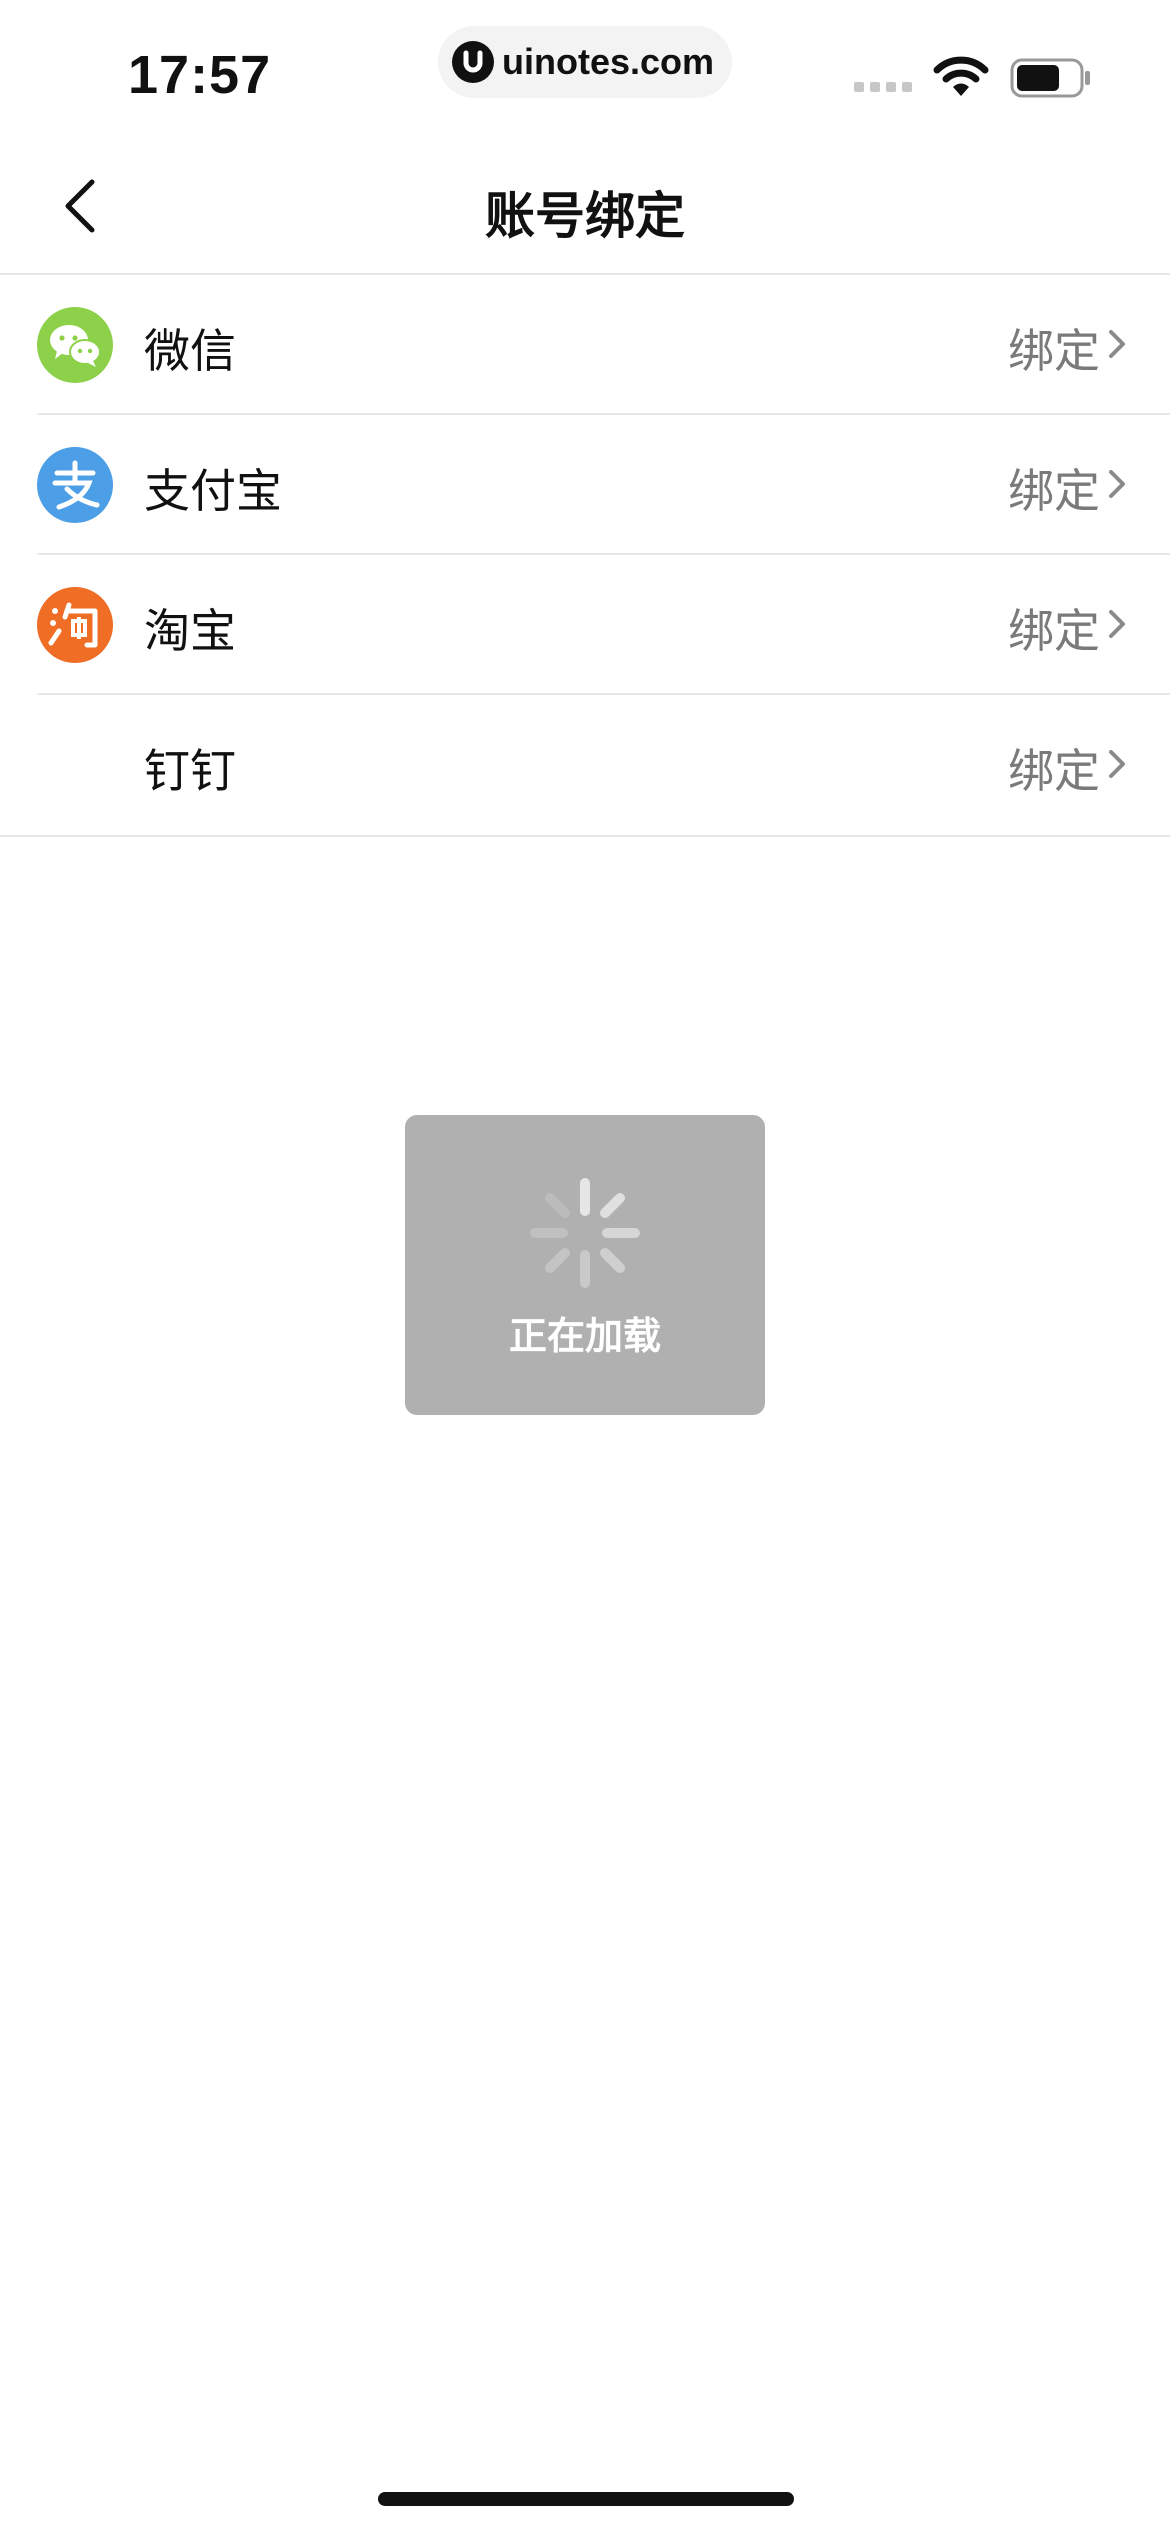  Describe the element at coordinates (75, 625) in the screenshot. I see `taobao-icon` at that location.